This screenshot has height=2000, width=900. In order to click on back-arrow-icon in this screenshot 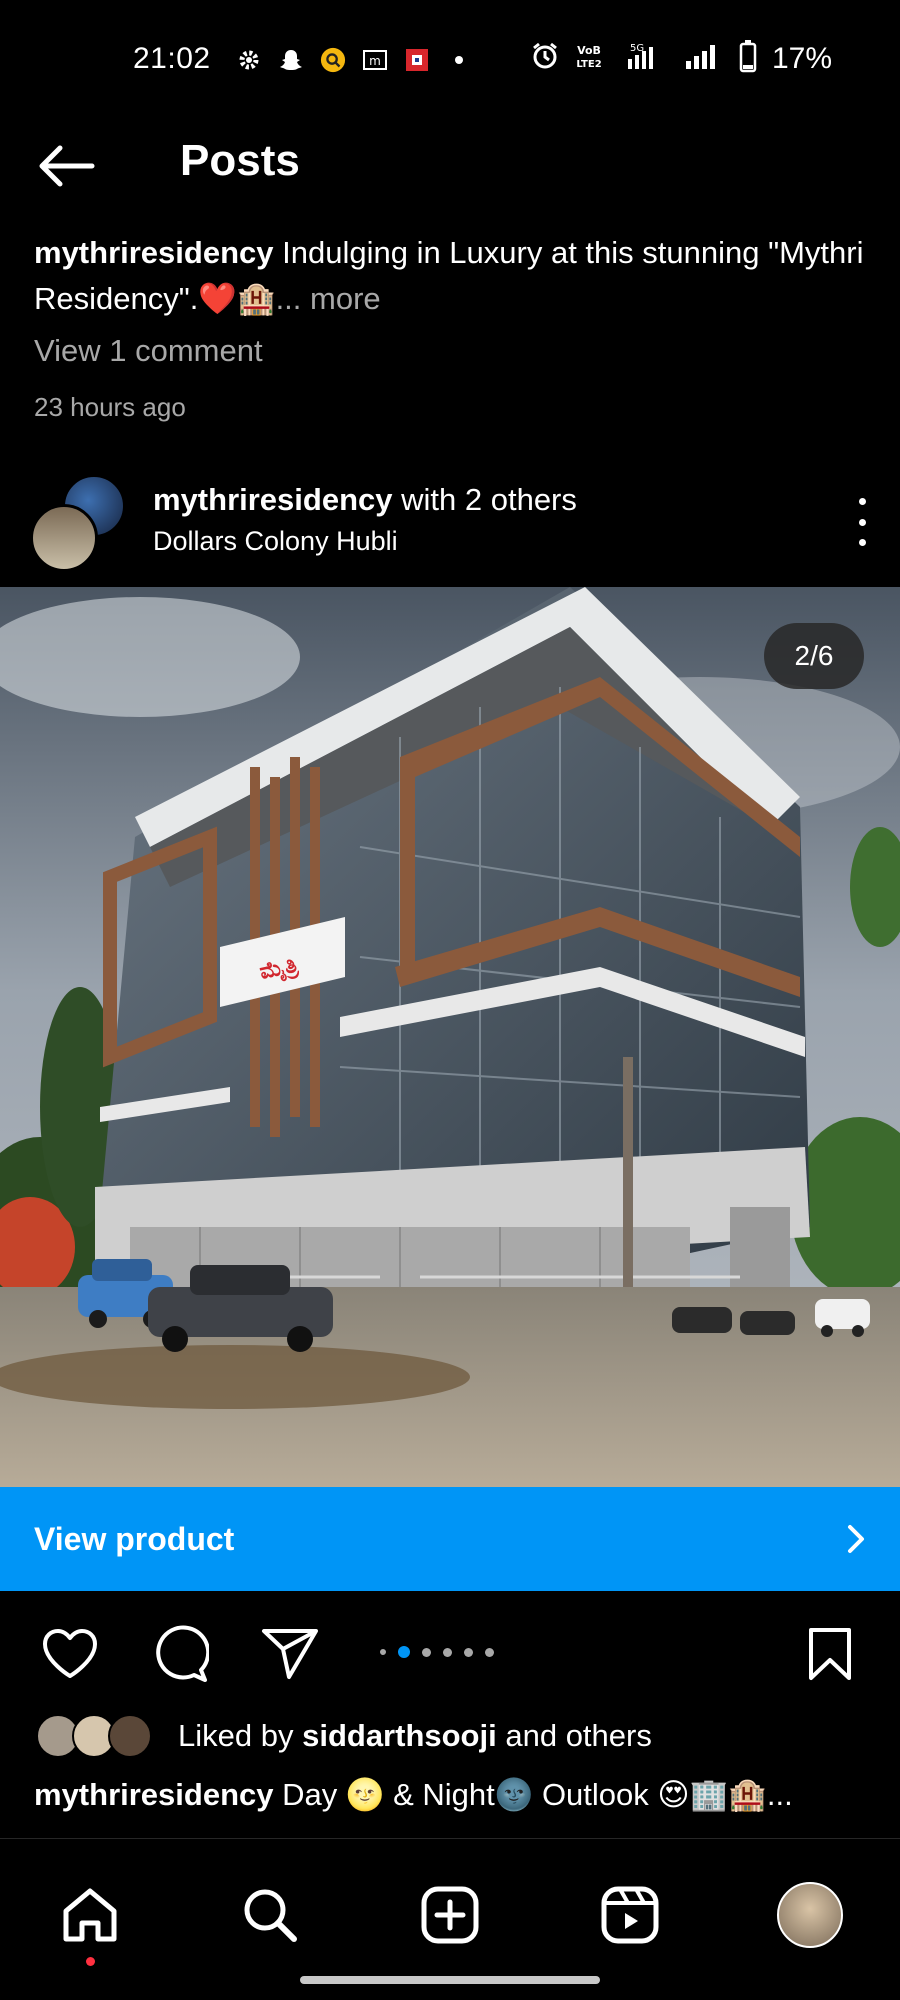, I will do `click(67, 166)`.